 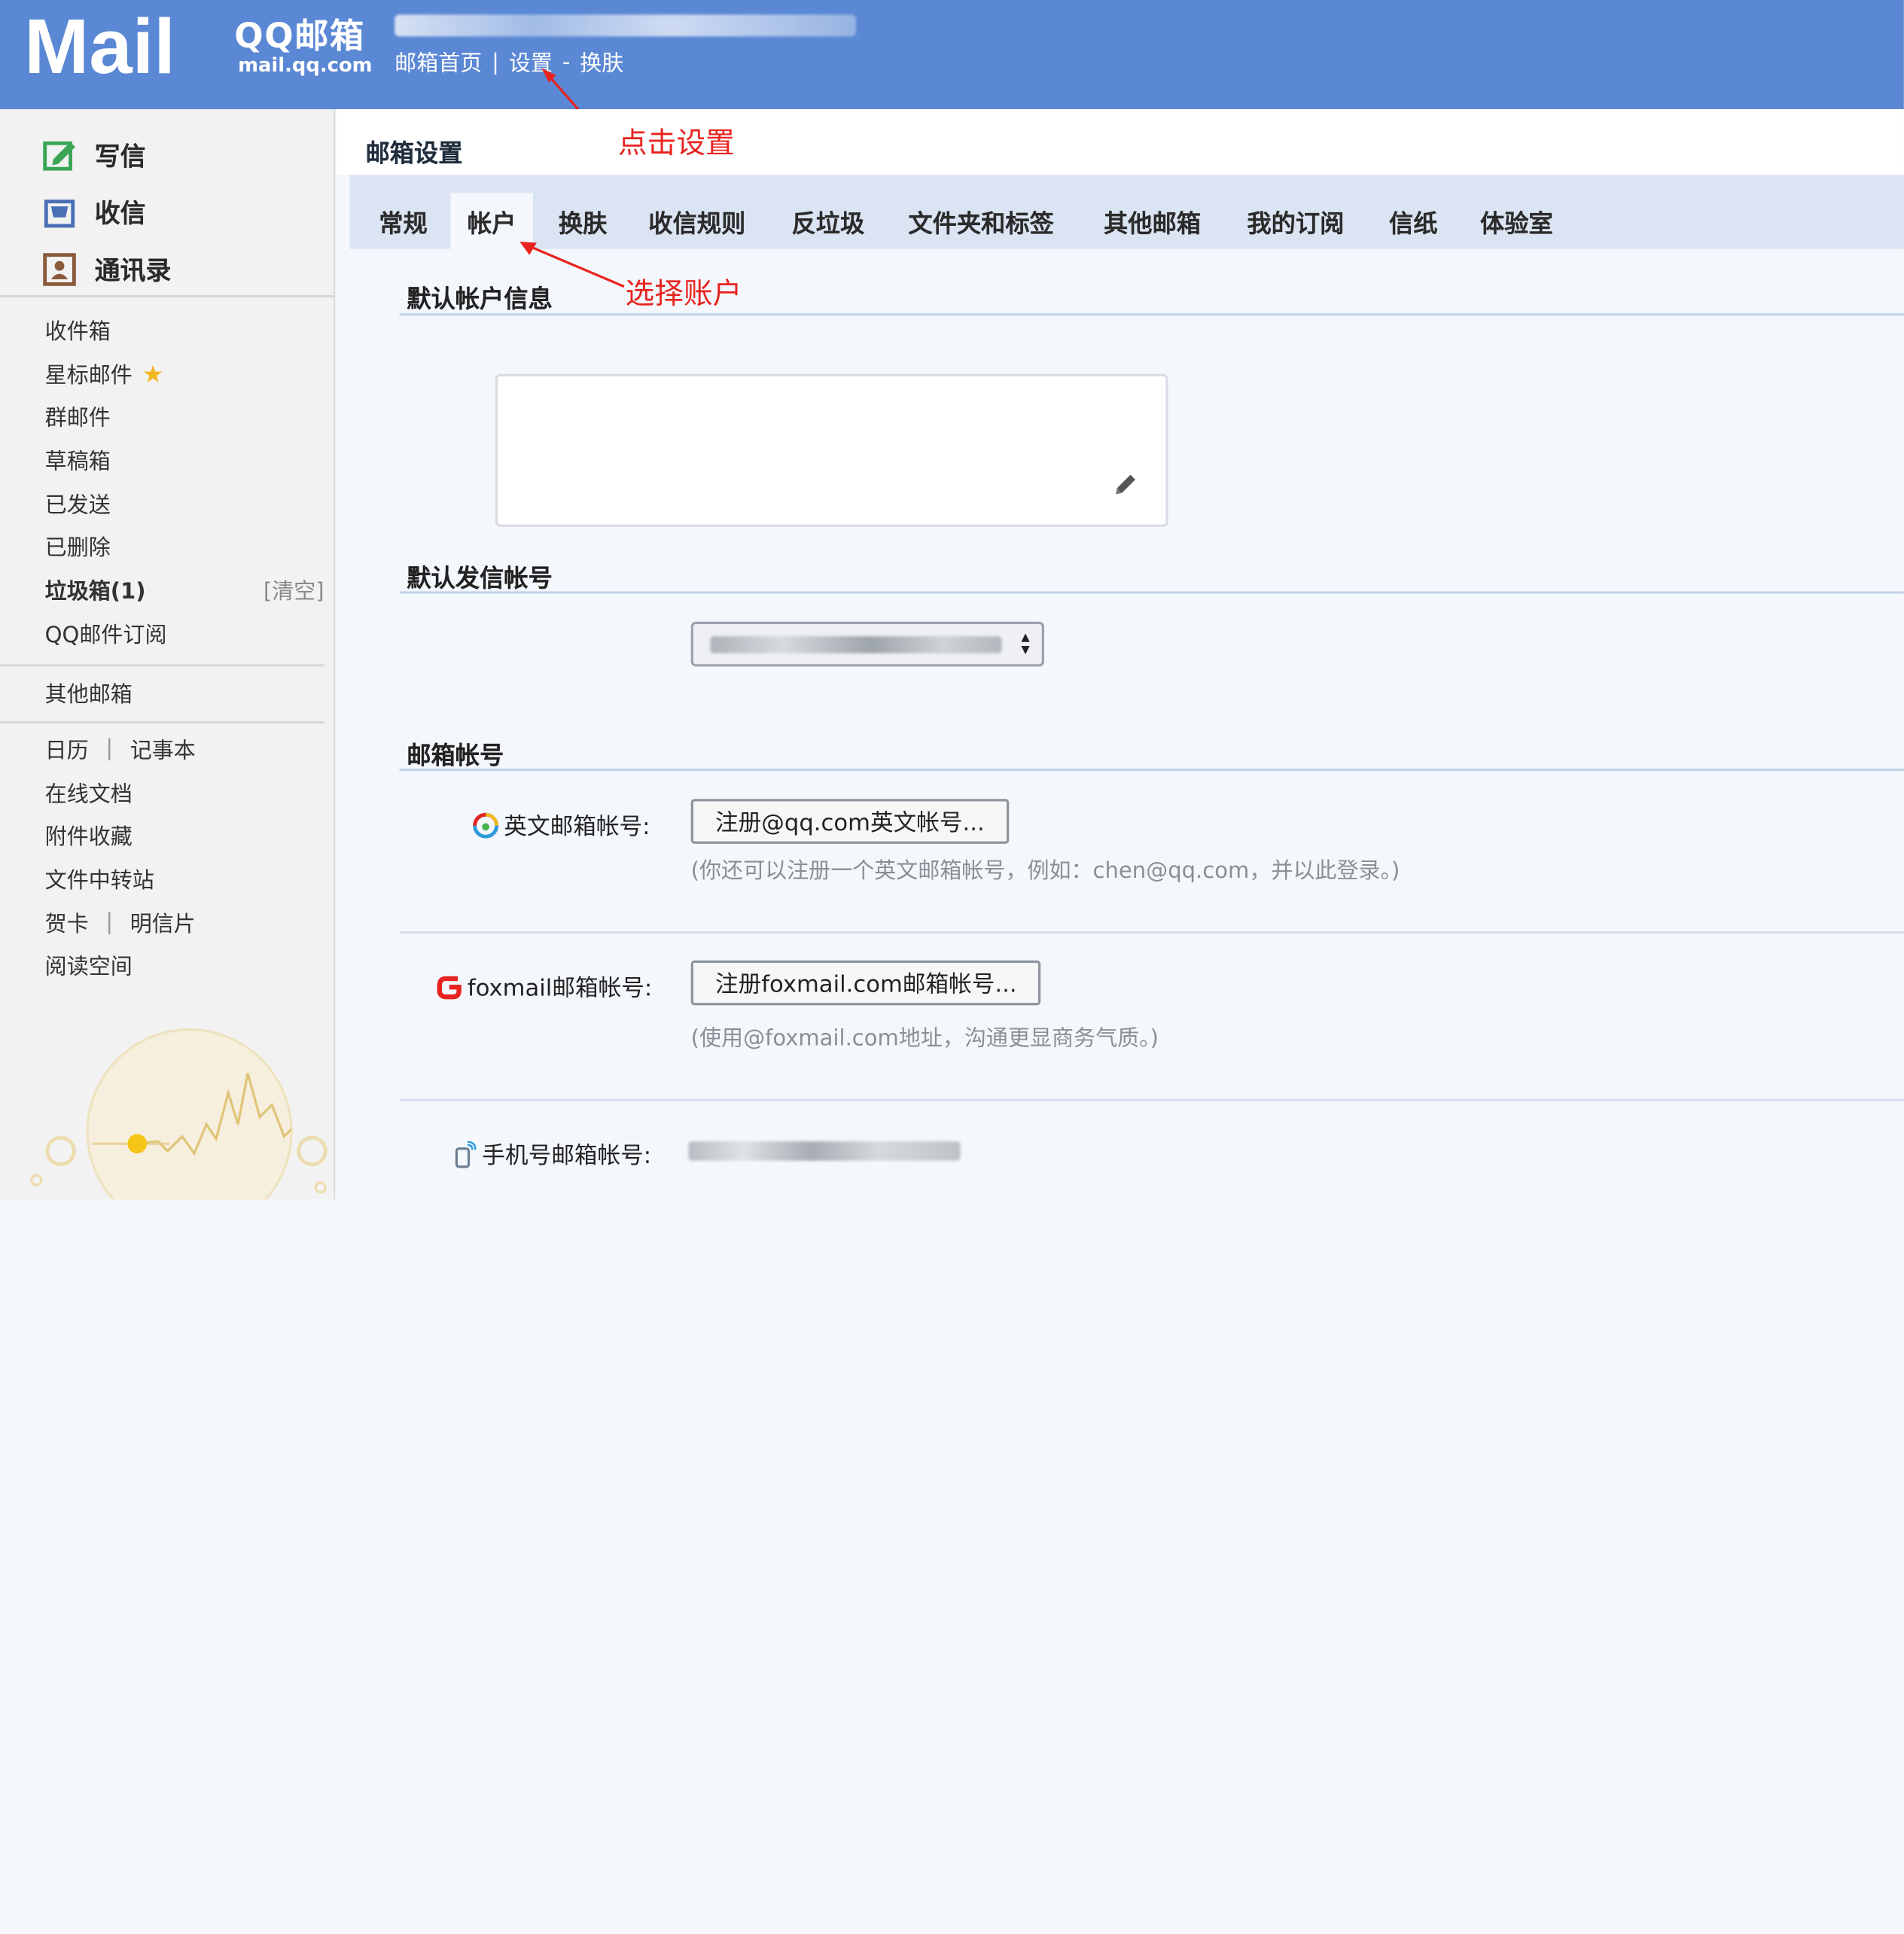 I want to click on foxmail-account-label: foxmail邮箱帐号:, so click(x=544, y=987).